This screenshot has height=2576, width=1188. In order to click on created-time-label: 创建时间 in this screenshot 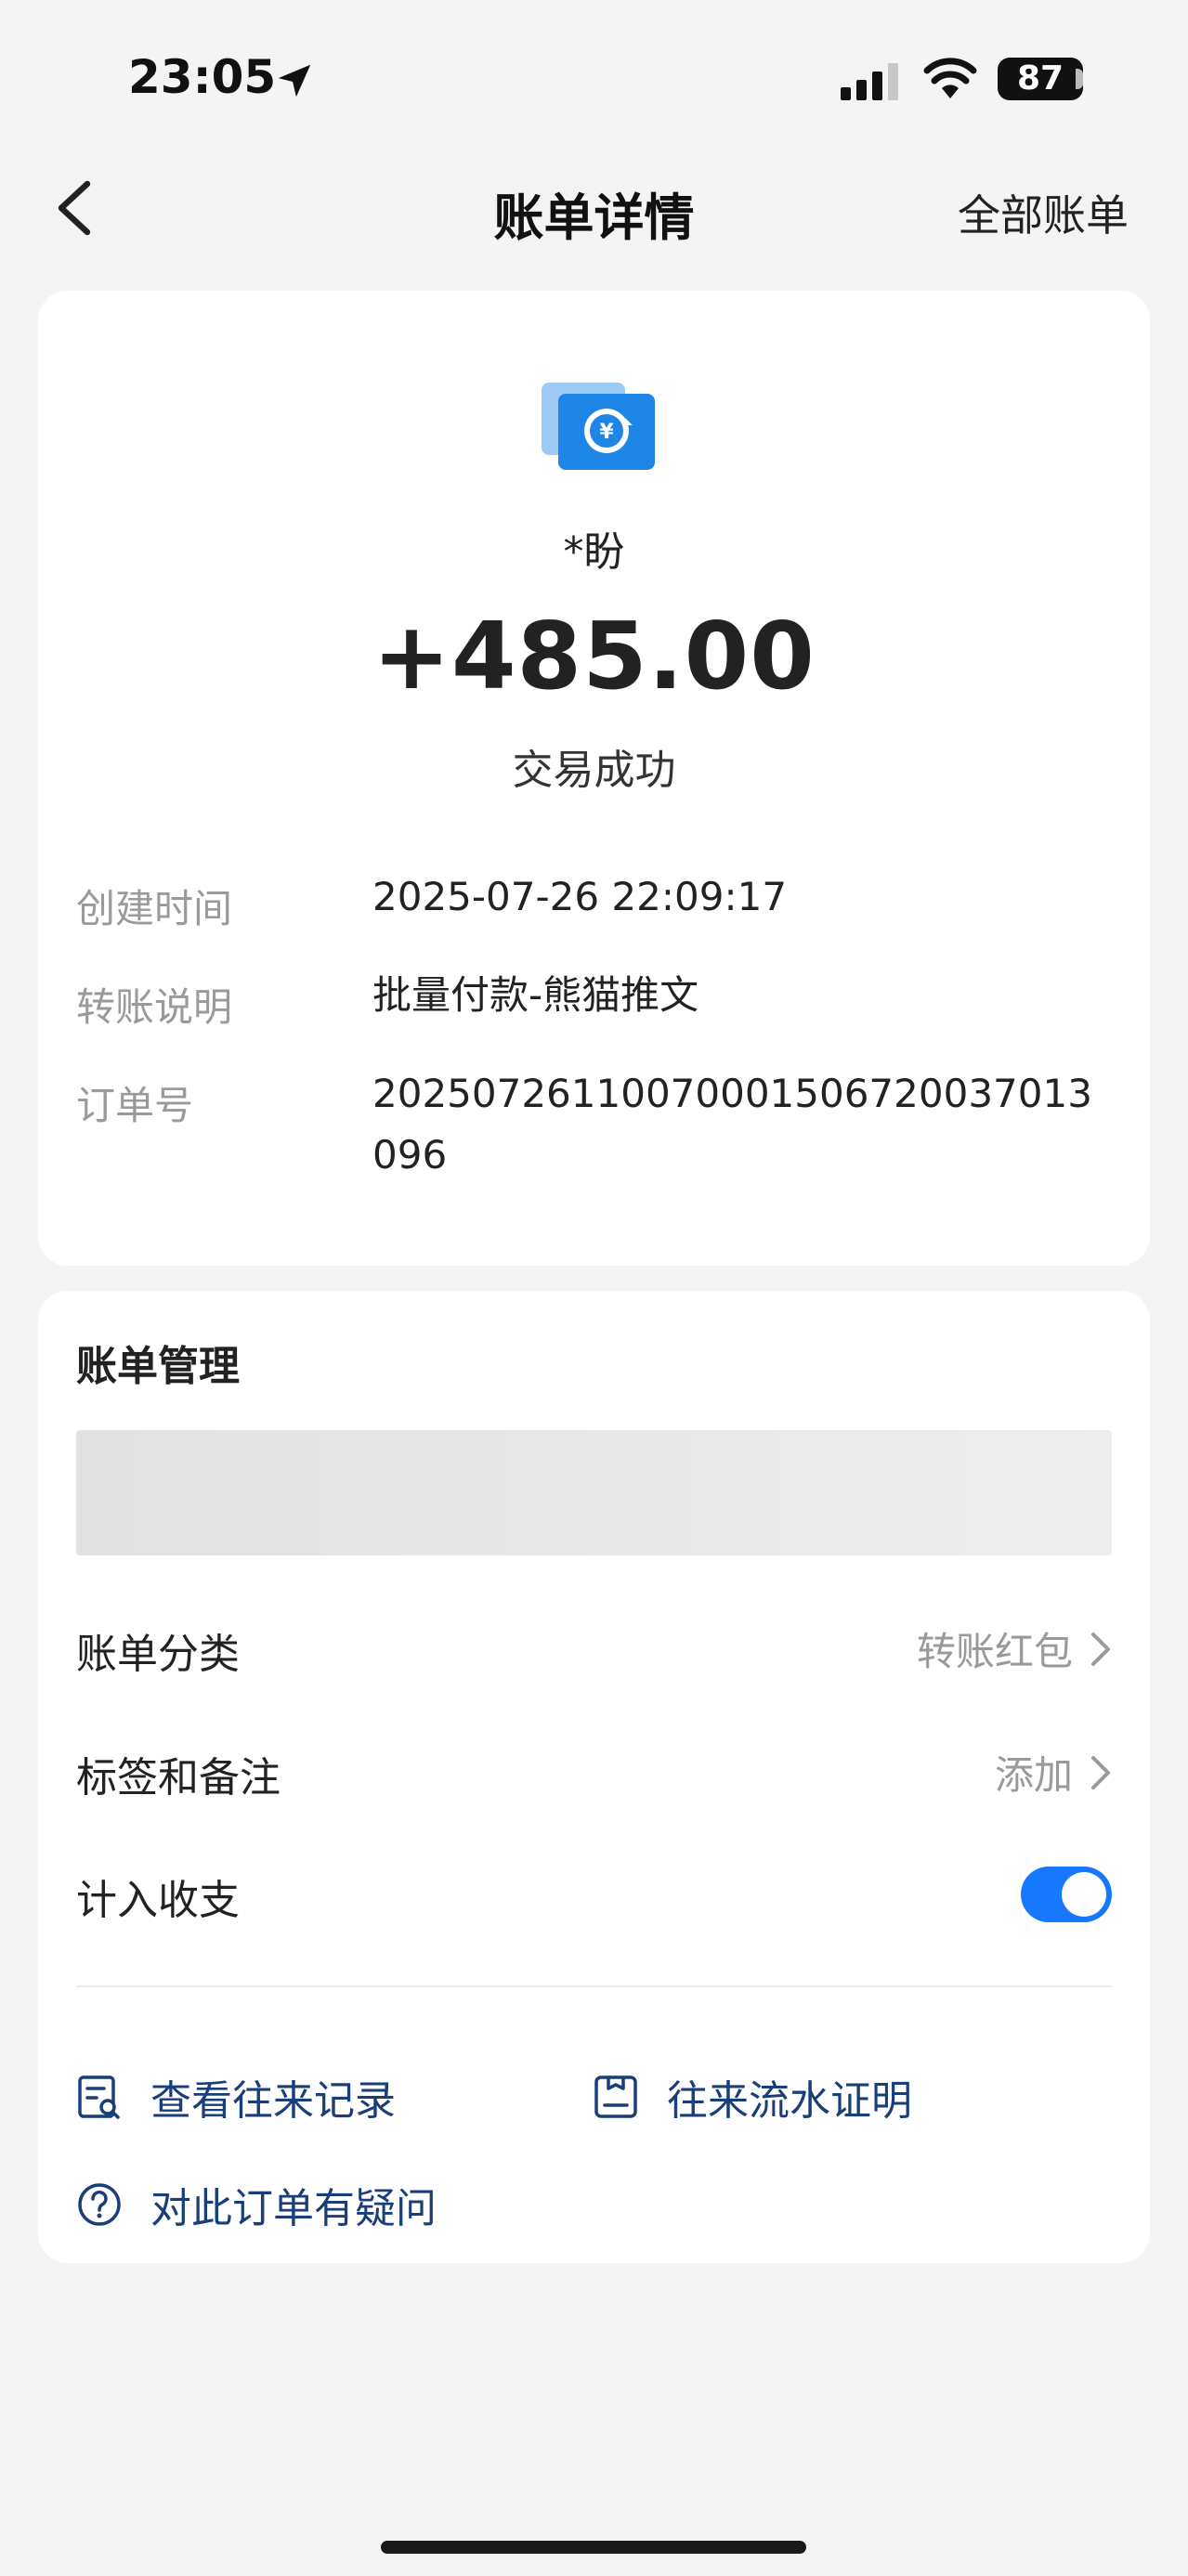, I will do `click(154, 908)`.